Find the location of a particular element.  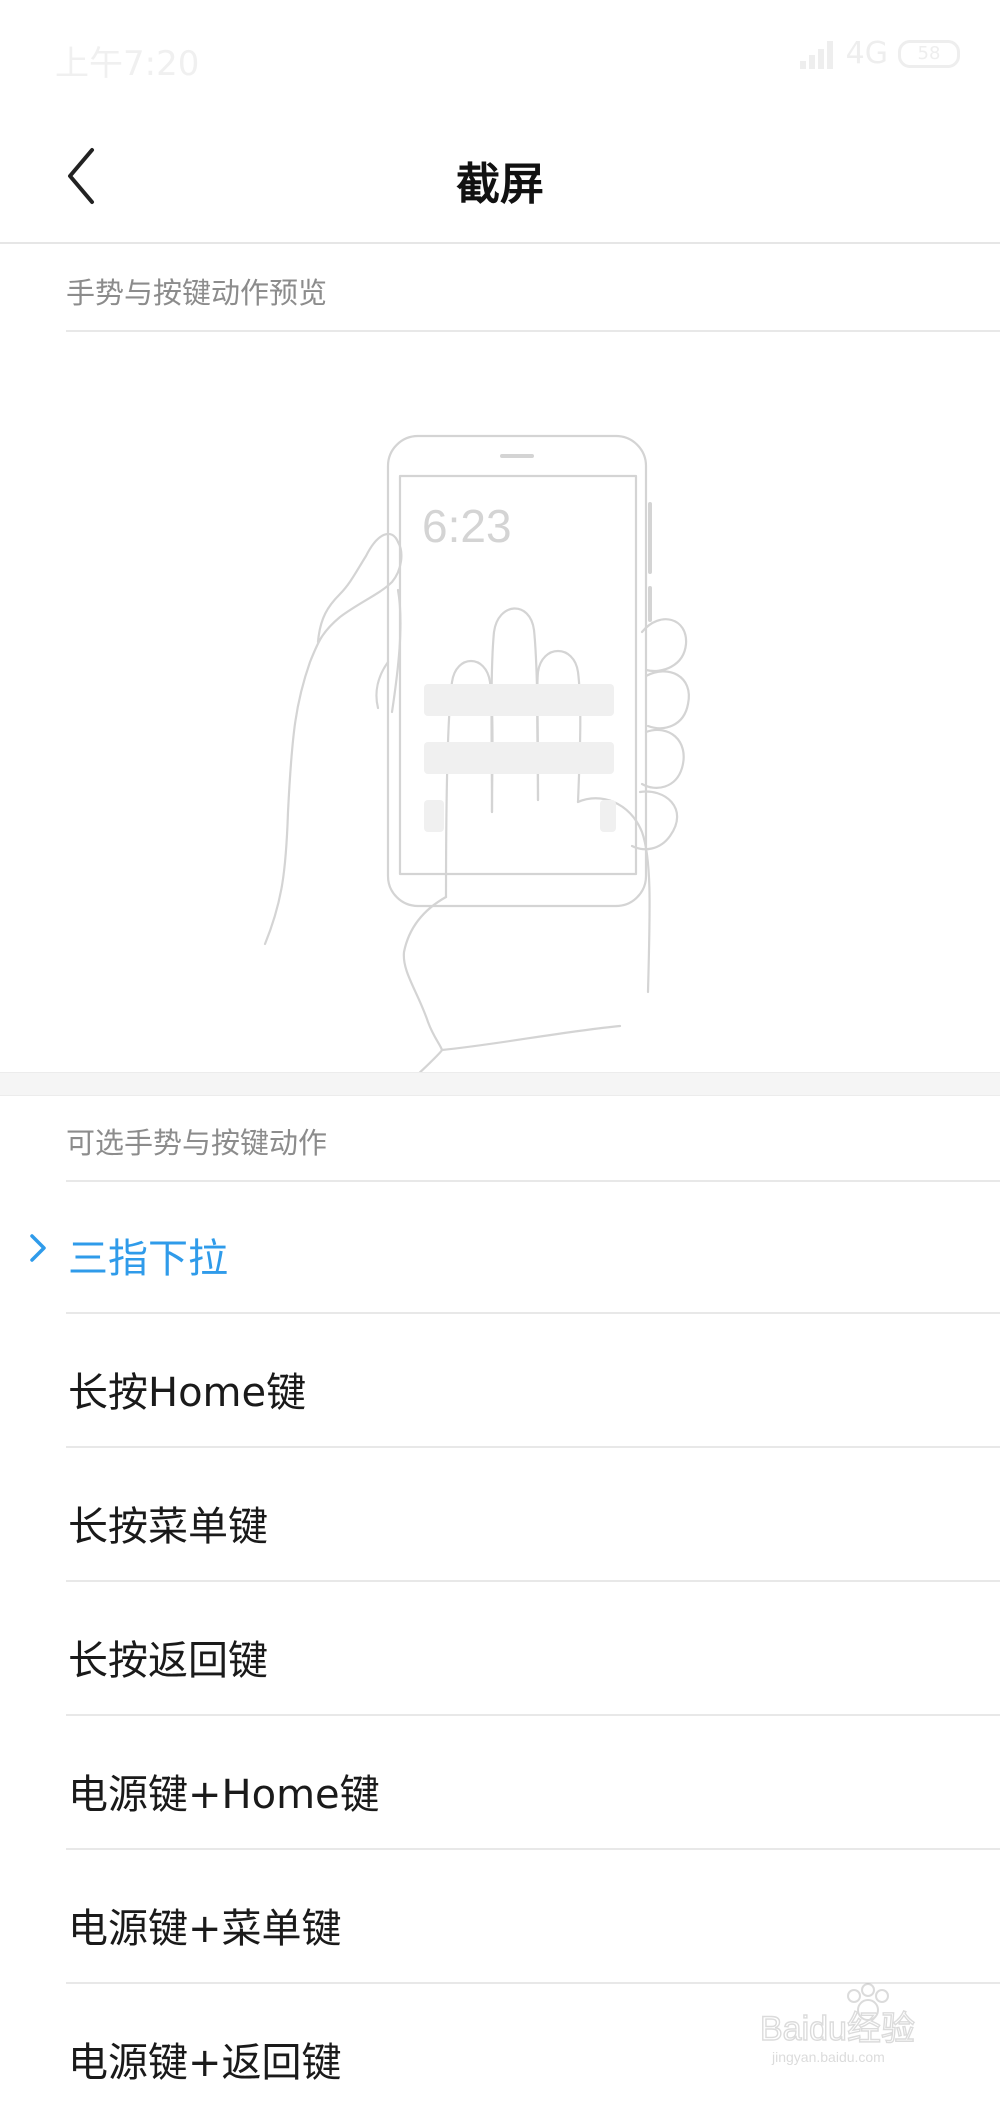

baidu-watermark-logo: Baidu经验 jingyan.baidu.com is located at coordinates (837, 2024).